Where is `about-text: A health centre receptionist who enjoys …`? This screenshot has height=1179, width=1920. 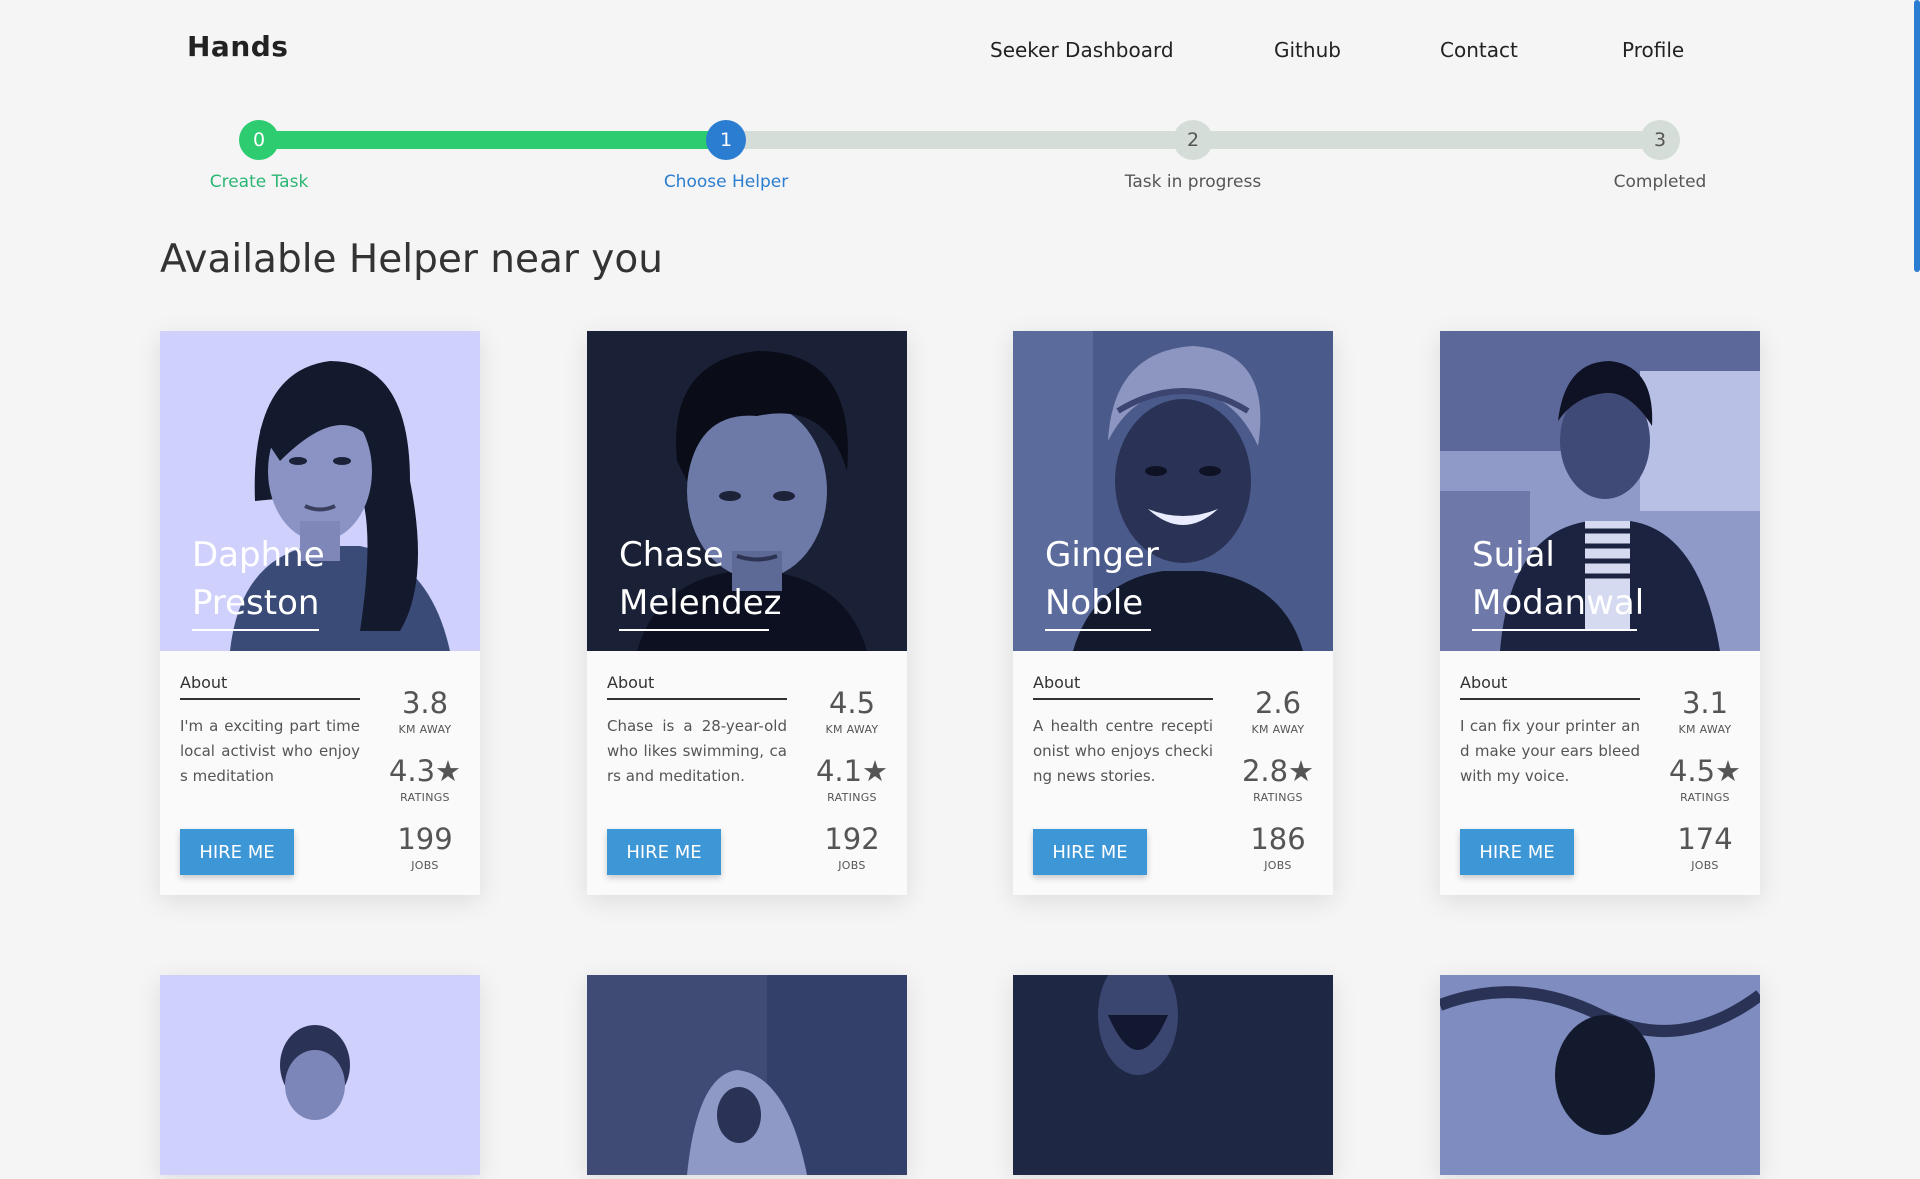 about-text: A health centre receptionist who enjoys … is located at coordinates (1123, 751).